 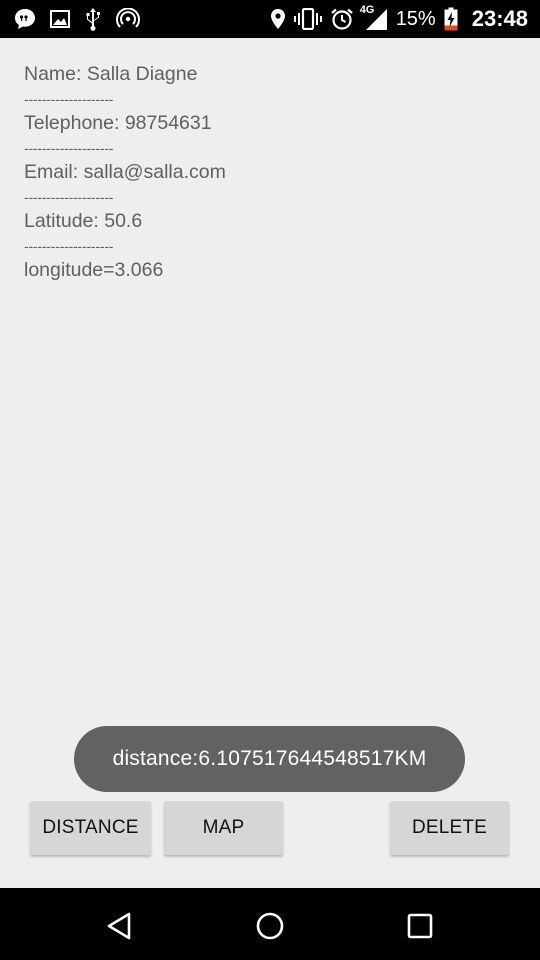 What do you see at coordinates (278, 19) in the screenshot?
I see `location-pin-icon` at bounding box center [278, 19].